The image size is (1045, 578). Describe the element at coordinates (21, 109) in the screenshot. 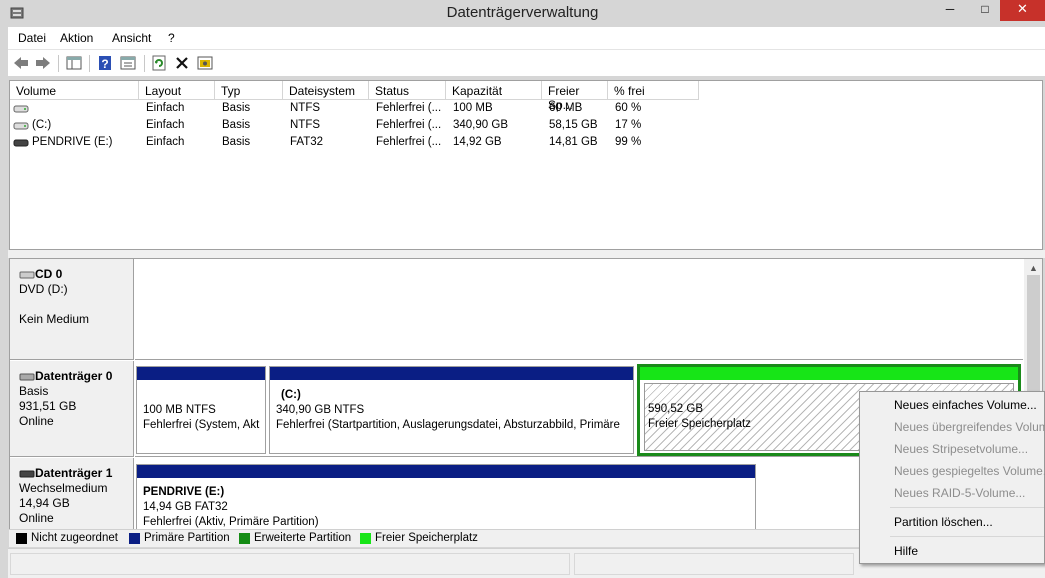

I see `drive-icon` at that location.